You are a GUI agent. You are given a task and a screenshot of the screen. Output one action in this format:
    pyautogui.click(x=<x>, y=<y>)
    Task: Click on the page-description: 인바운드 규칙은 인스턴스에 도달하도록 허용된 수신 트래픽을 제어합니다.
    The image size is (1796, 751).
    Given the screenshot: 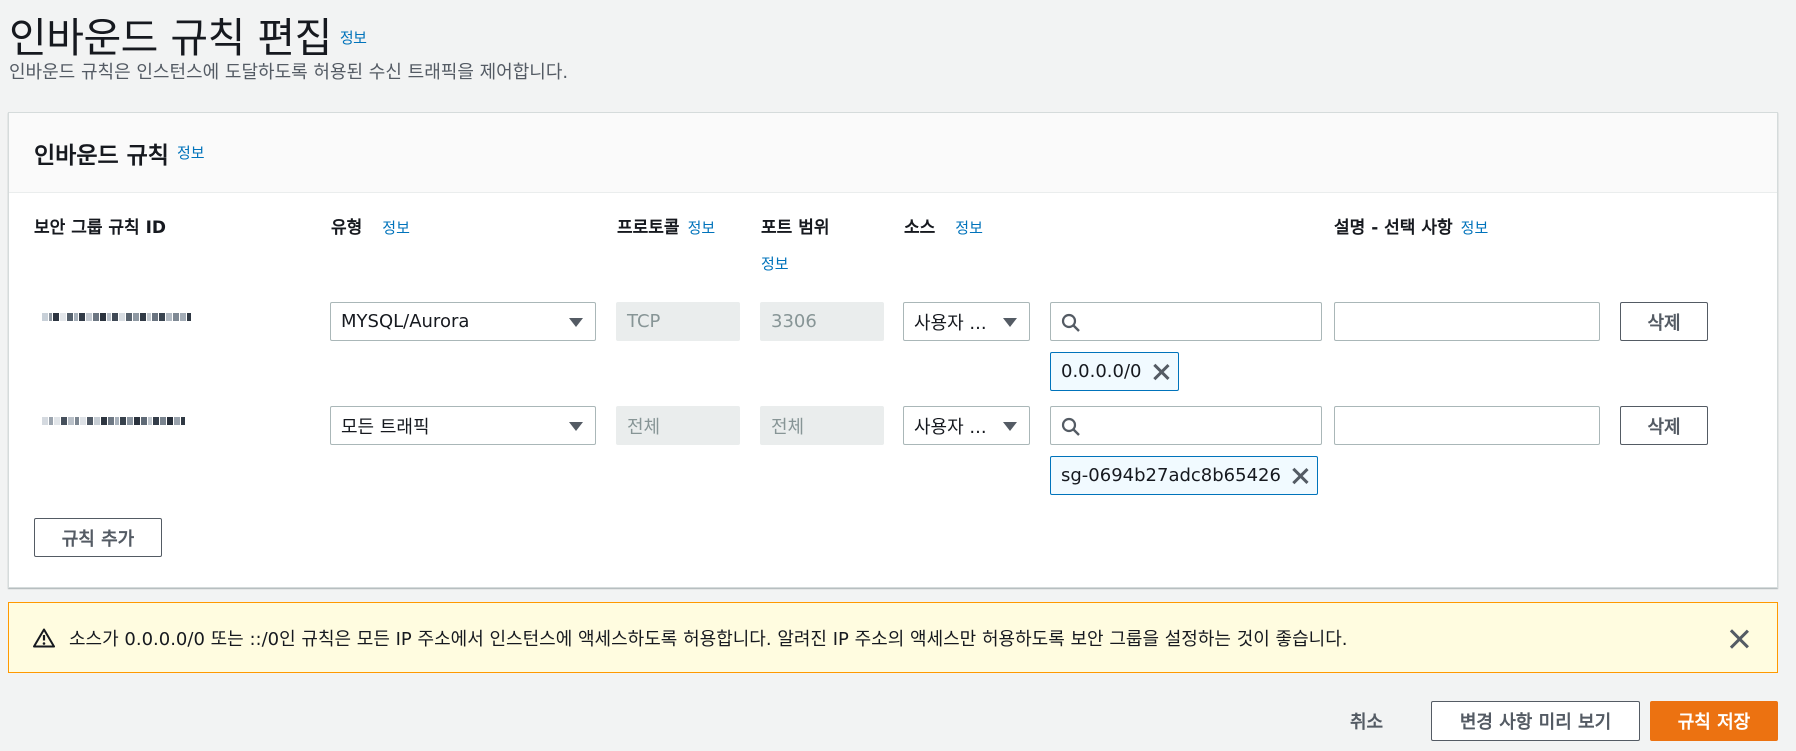 What is the action you would take?
    pyautogui.click(x=289, y=72)
    